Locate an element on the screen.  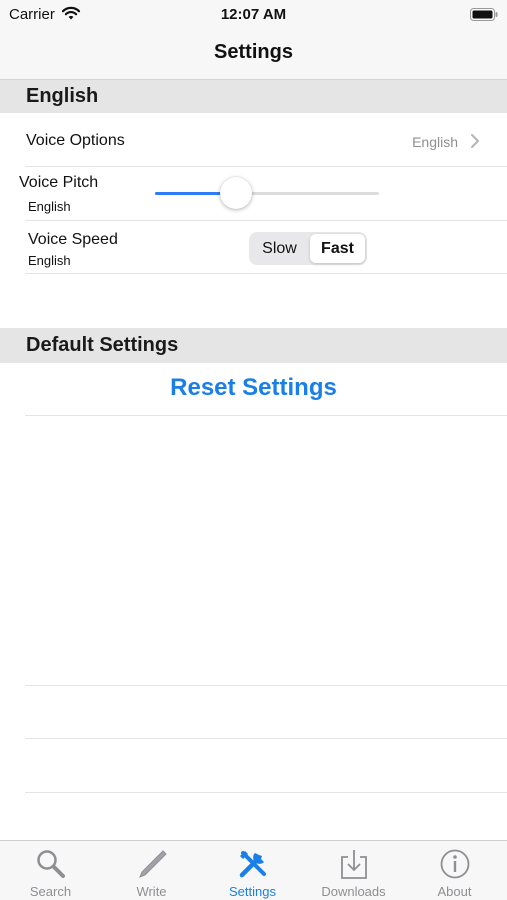
clock: 12:07 AM is located at coordinates (253, 14).